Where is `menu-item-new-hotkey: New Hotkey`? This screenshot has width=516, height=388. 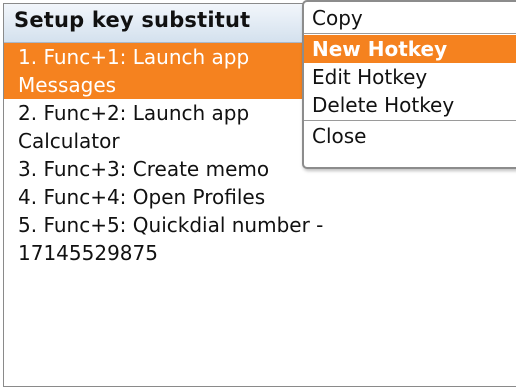
menu-item-new-hotkey: New Hotkey is located at coordinates (410, 49).